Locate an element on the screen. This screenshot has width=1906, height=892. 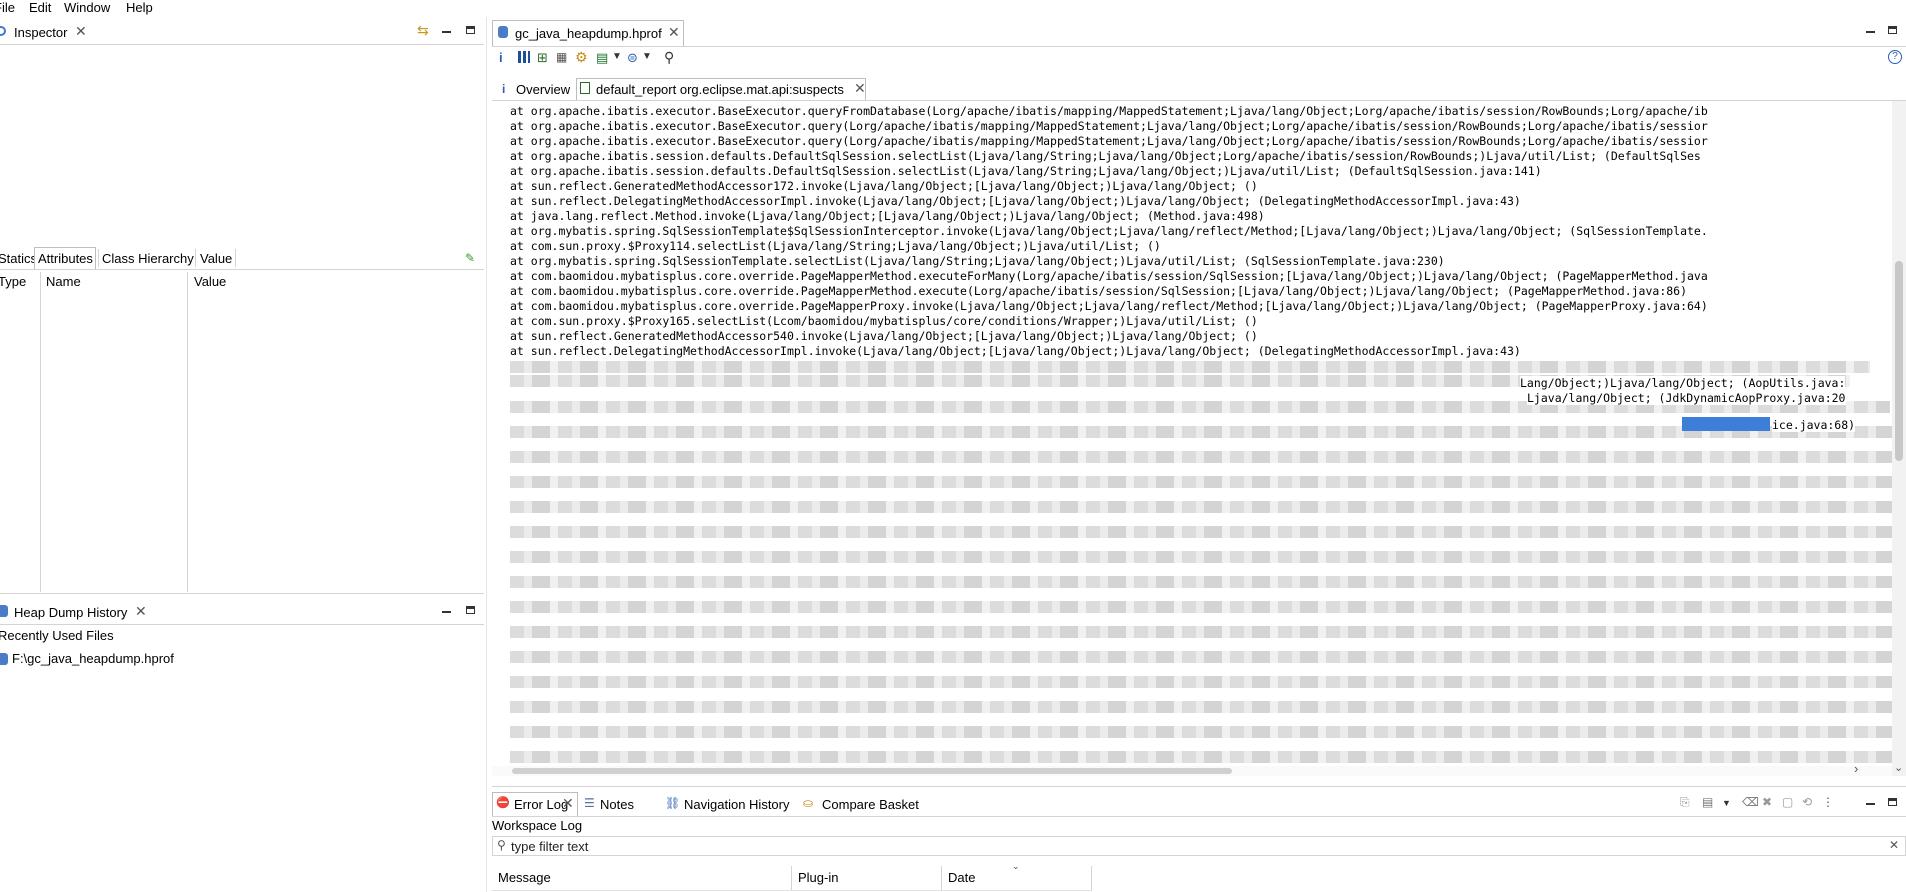
info-icon: i is located at coordinates (501, 57).